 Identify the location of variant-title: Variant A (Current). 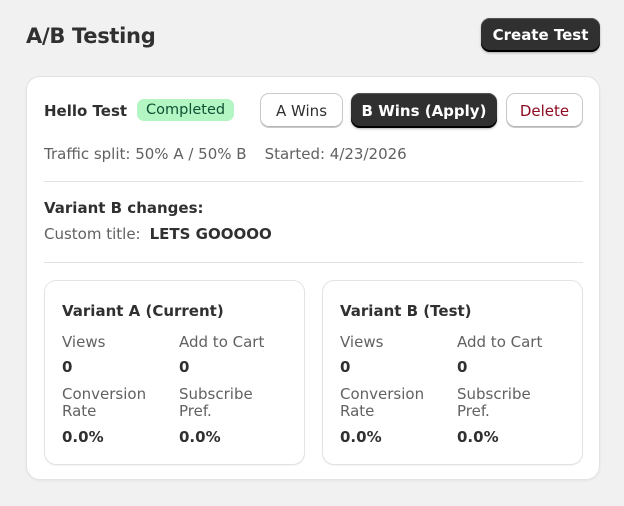
(143, 311).